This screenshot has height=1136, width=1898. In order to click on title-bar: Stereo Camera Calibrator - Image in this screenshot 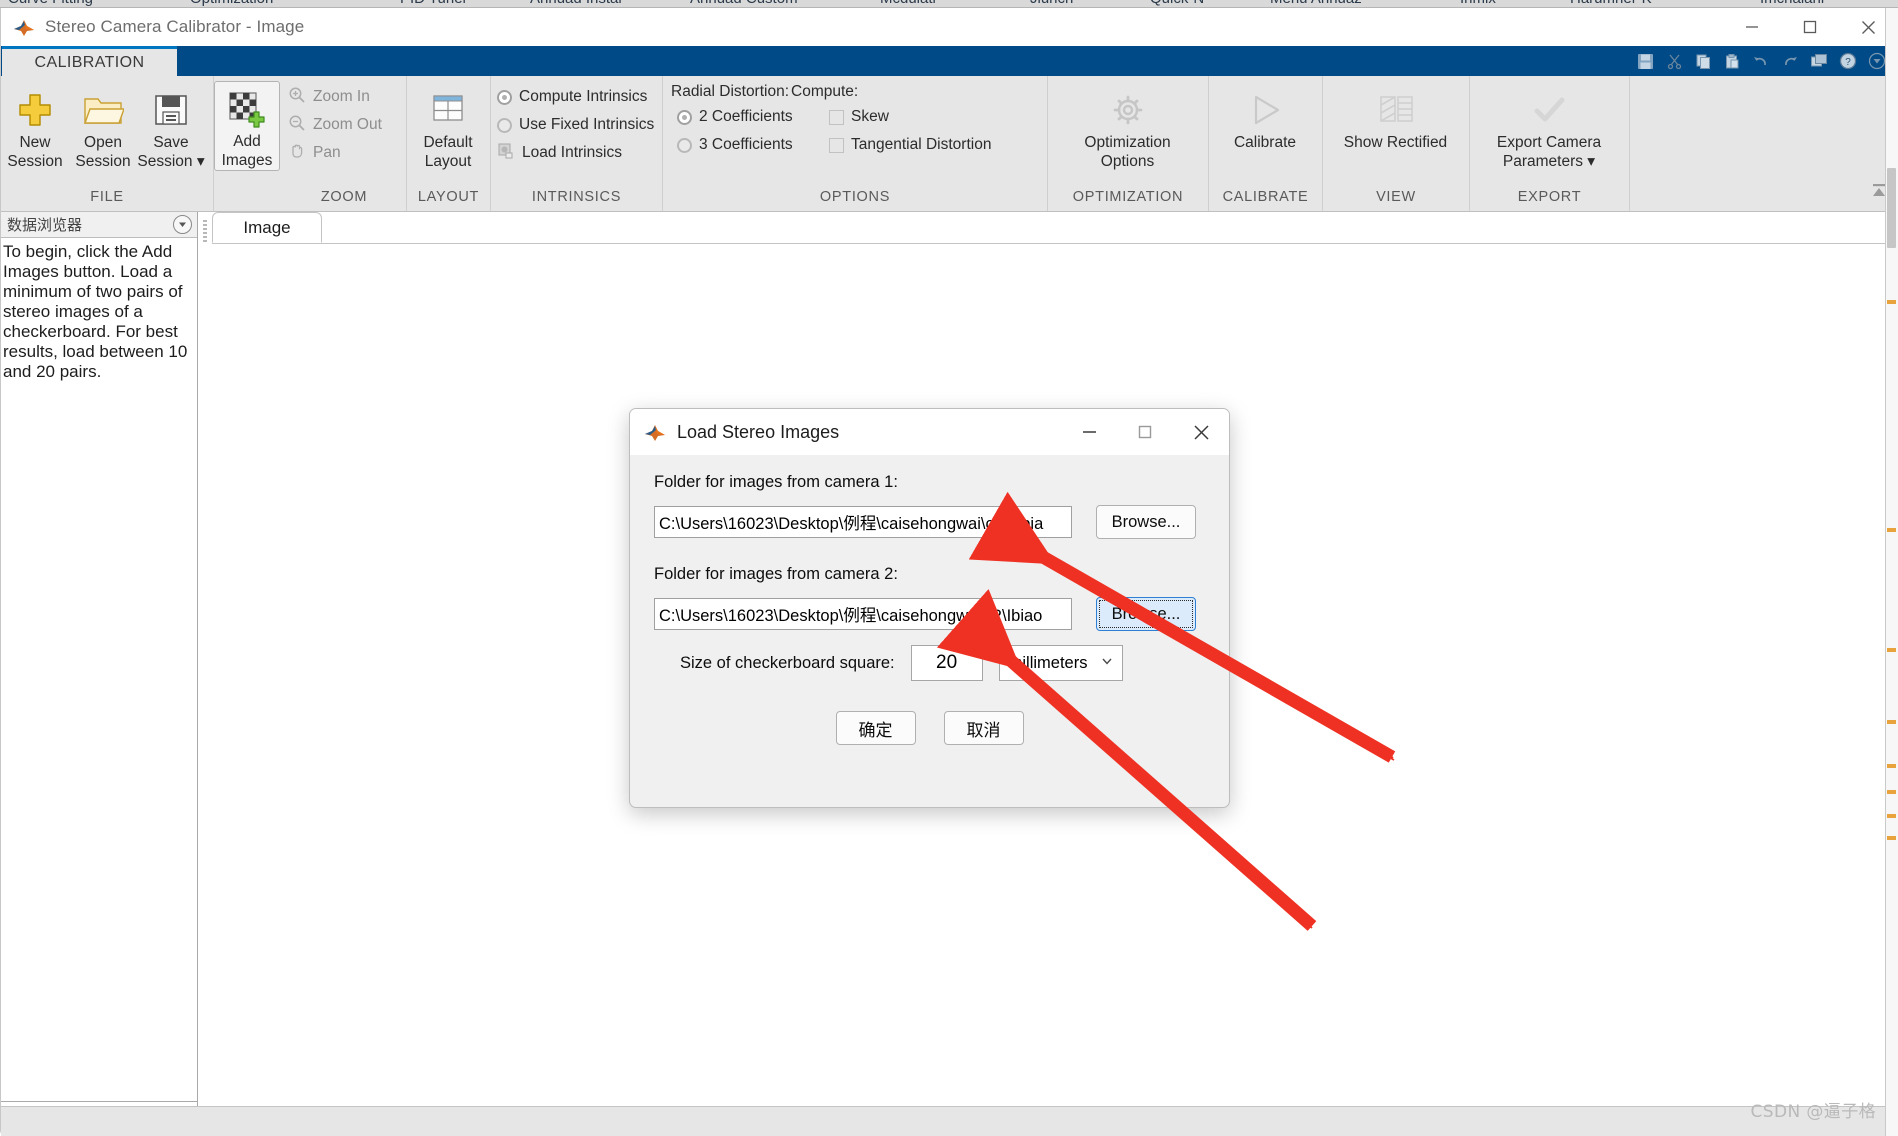, I will do `click(949, 27)`.